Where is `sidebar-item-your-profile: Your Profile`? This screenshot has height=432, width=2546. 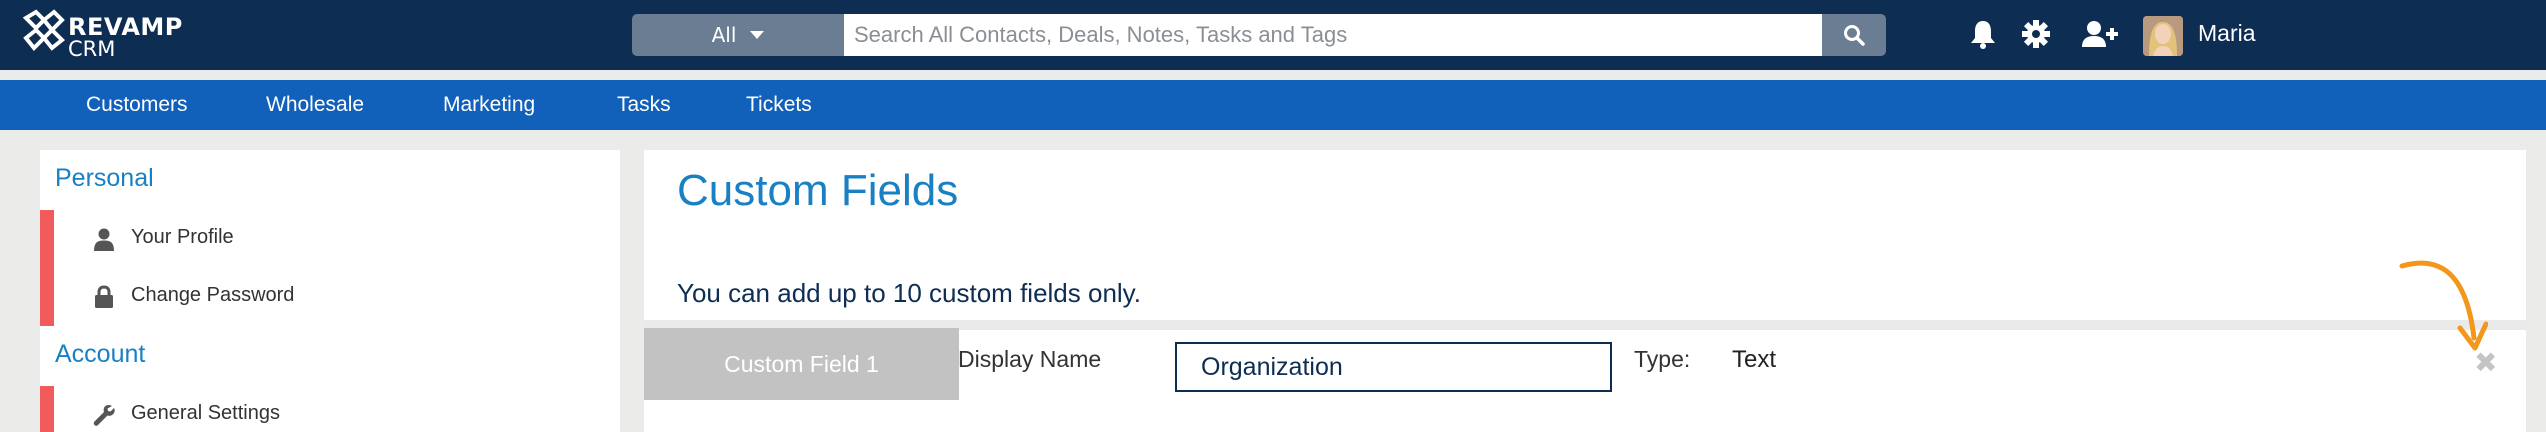
sidebar-item-your-profile: Your Profile is located at coordinates (330, 239).